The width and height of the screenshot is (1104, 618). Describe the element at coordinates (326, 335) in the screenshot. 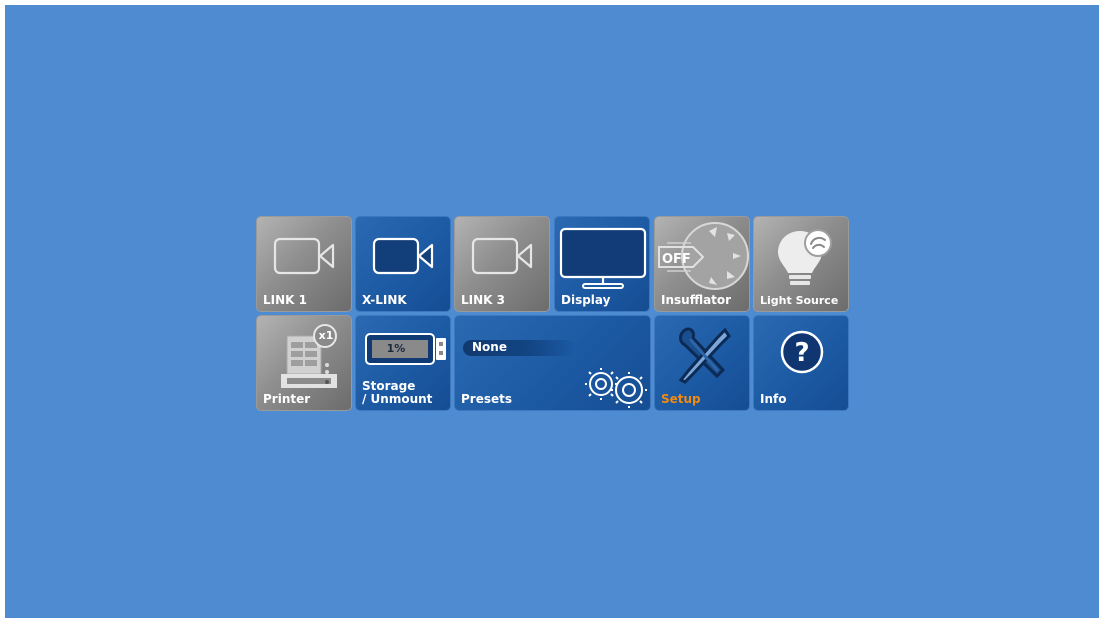

I see `printer-count-badge: x1` at that location.